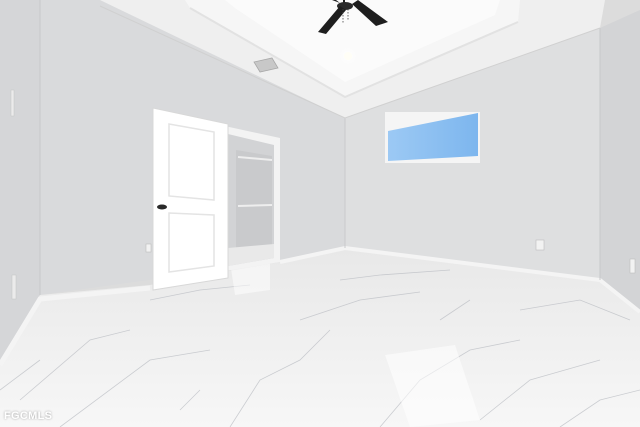  What do you see at coordinates (190, 199) in the screenshot?
I see `open-door` at bounding box center [190, 199].